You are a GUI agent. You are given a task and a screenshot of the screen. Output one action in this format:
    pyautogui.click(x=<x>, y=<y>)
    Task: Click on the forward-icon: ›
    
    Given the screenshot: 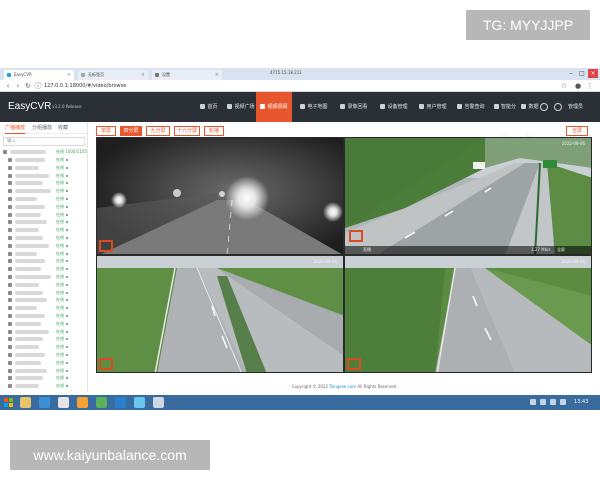 What is the action you would take?
    pyautogui.click(x=18, y=86)
    